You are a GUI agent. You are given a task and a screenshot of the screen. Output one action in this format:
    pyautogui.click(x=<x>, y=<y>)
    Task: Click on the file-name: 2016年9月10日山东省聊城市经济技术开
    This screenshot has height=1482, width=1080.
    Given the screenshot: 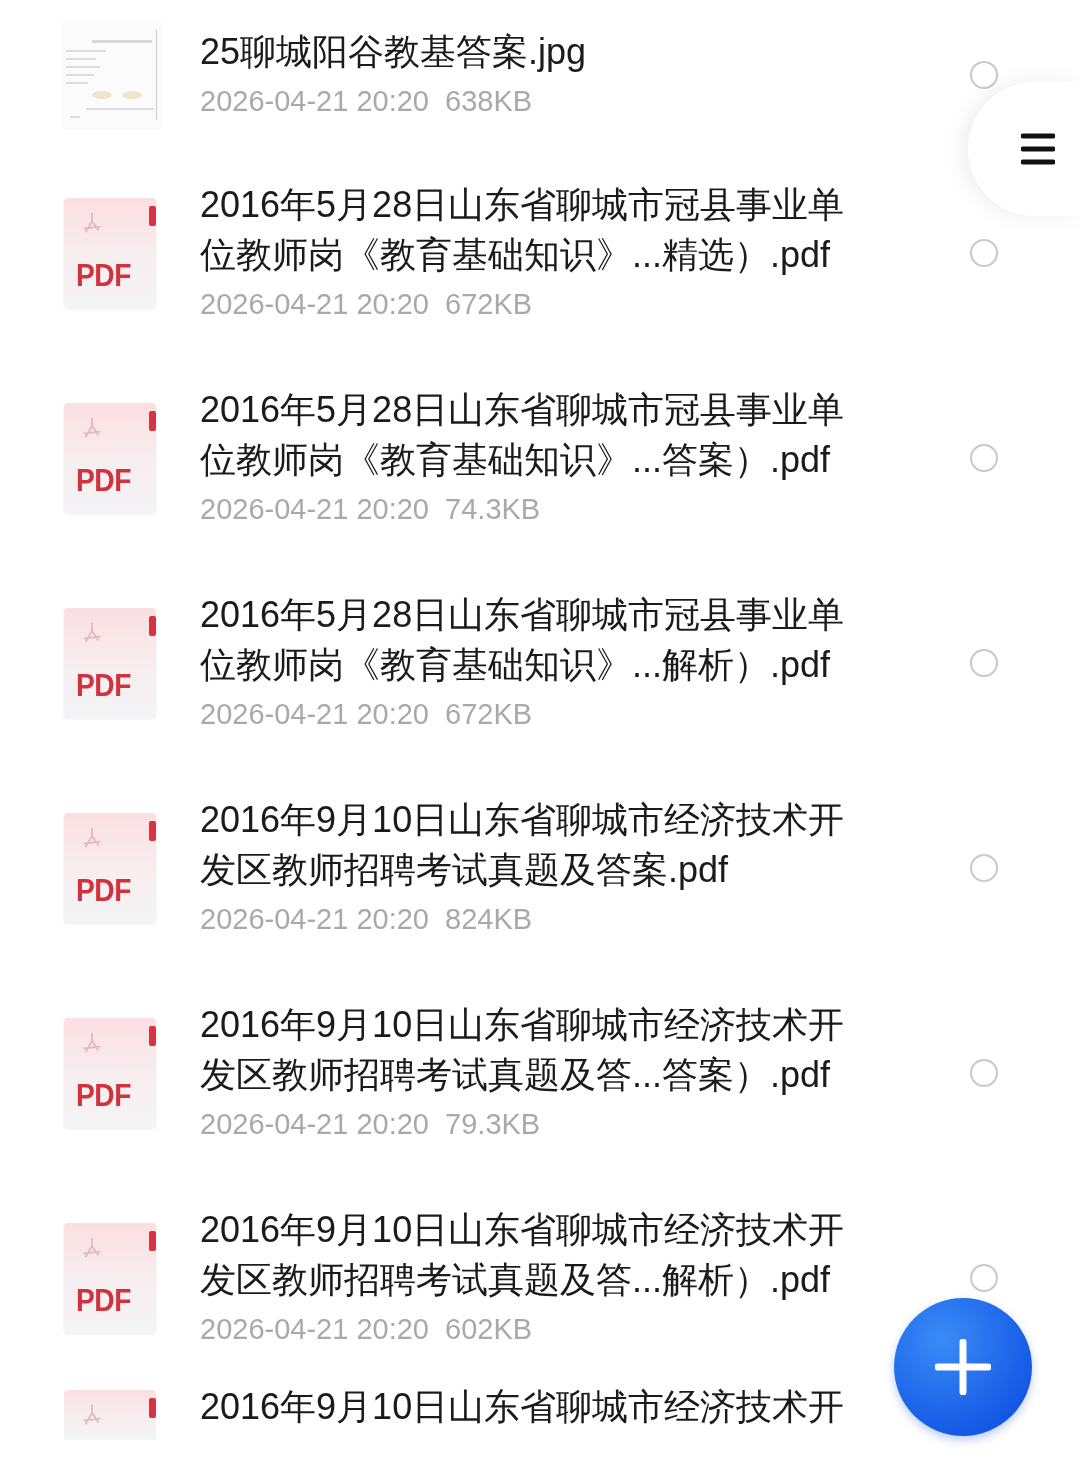 What is the action you would take?
    pyautogui.click(x=530, y=1407)
    